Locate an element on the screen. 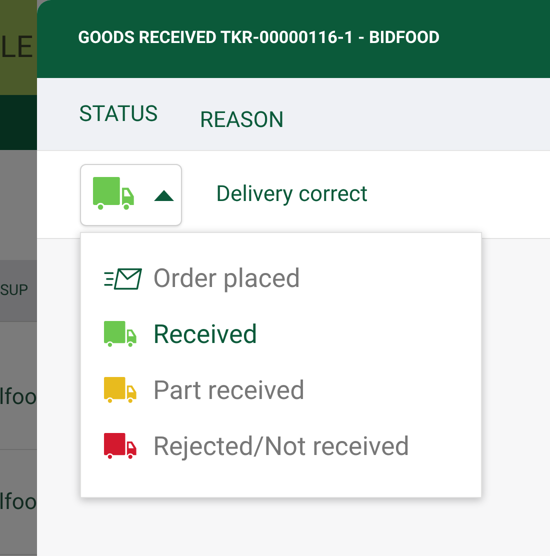 The image size is (550, 556). column-heading: REASON is located at coordinates (242, 120).